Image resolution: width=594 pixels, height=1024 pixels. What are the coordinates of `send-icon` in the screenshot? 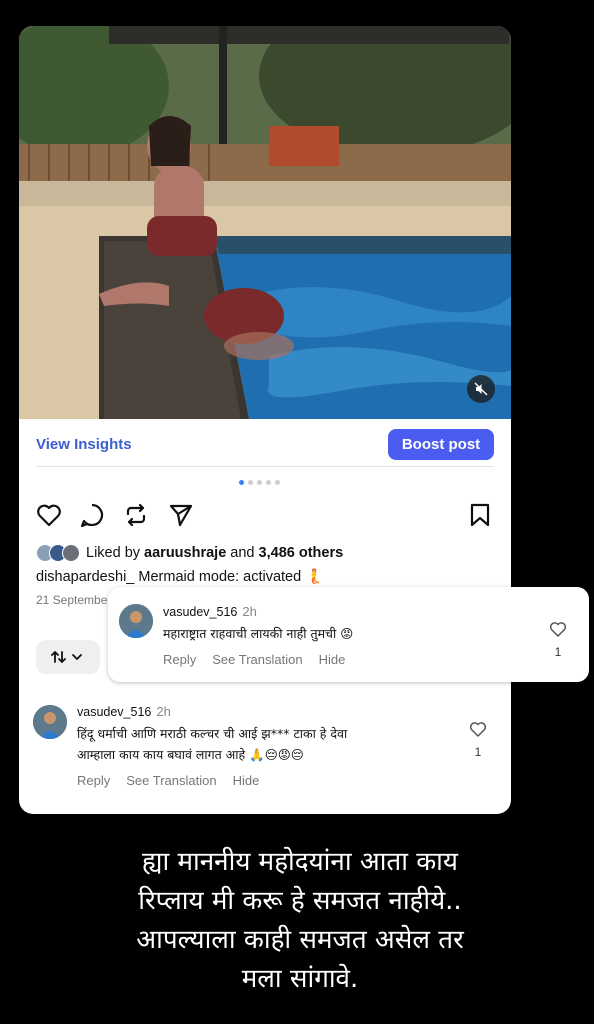 It's located at (181, 515).